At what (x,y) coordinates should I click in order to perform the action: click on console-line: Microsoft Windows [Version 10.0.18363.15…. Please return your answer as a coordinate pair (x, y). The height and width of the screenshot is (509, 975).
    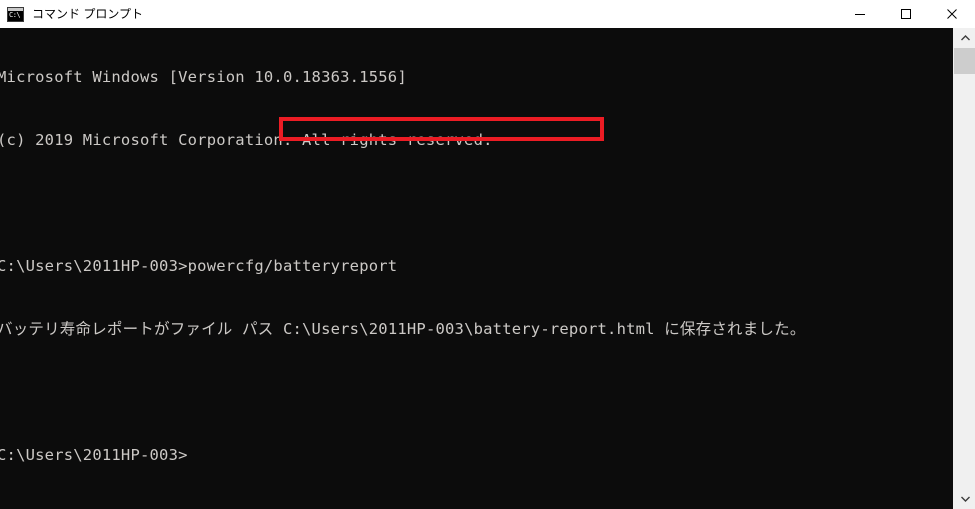
    Looking at the image, I should click on (203, 77).